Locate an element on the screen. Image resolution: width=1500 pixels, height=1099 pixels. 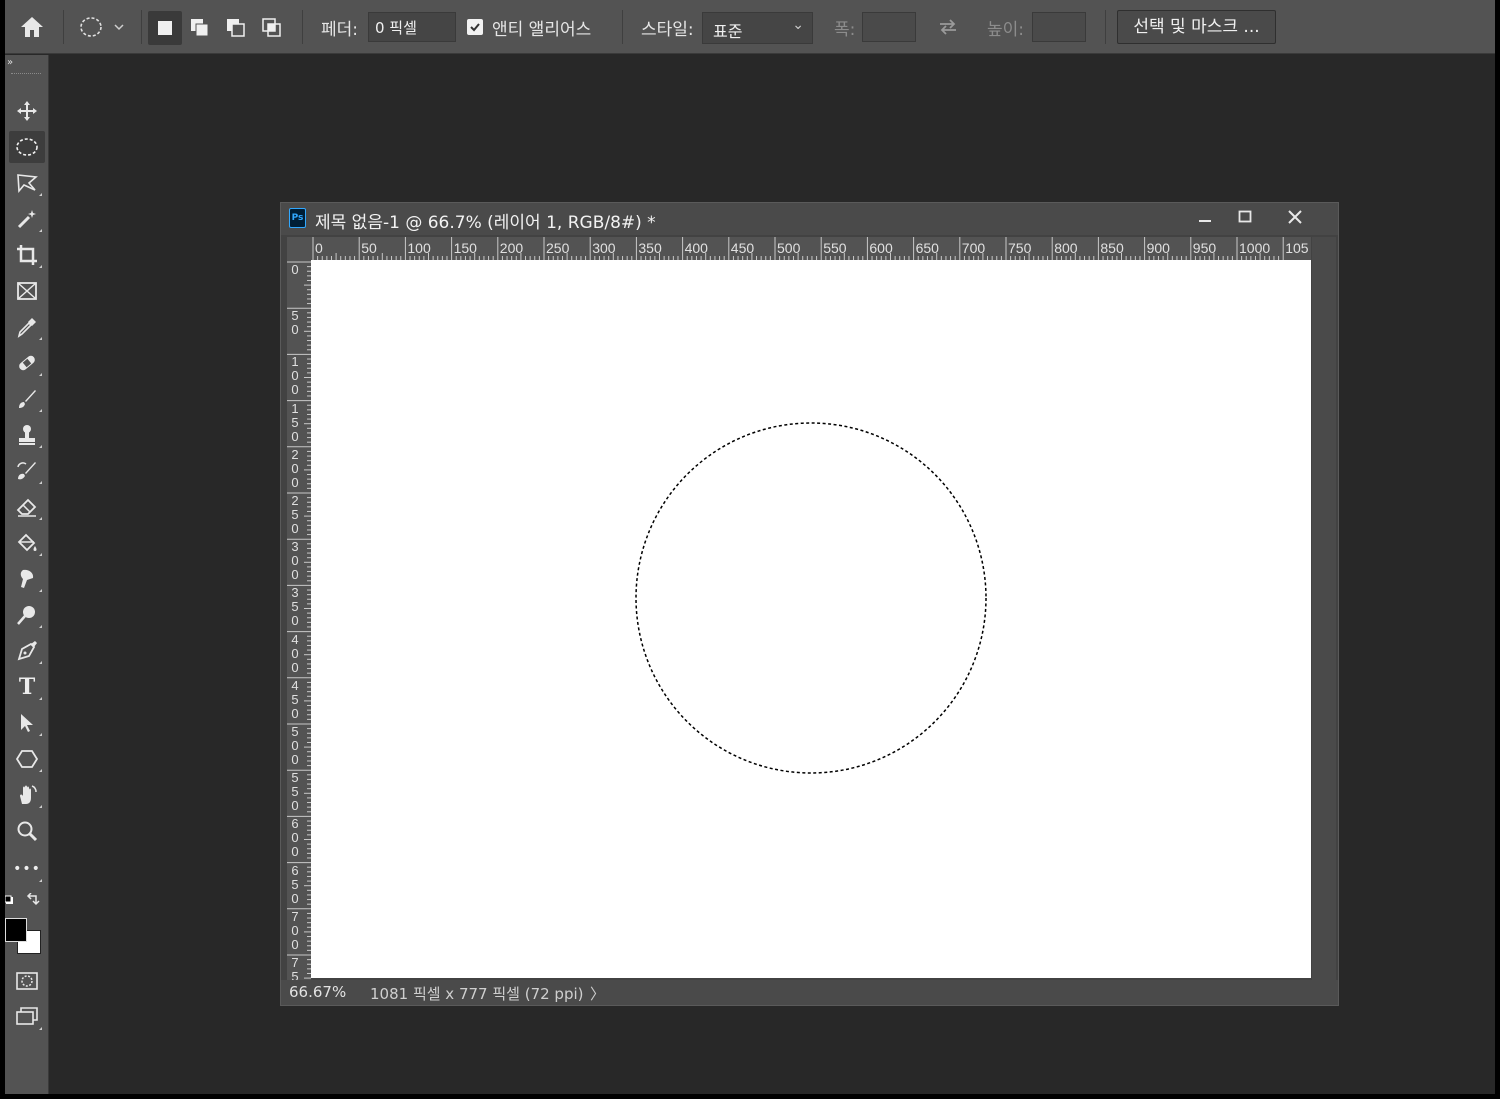
feather-input: 0 픽셀 is located at coordinates (412, 27).